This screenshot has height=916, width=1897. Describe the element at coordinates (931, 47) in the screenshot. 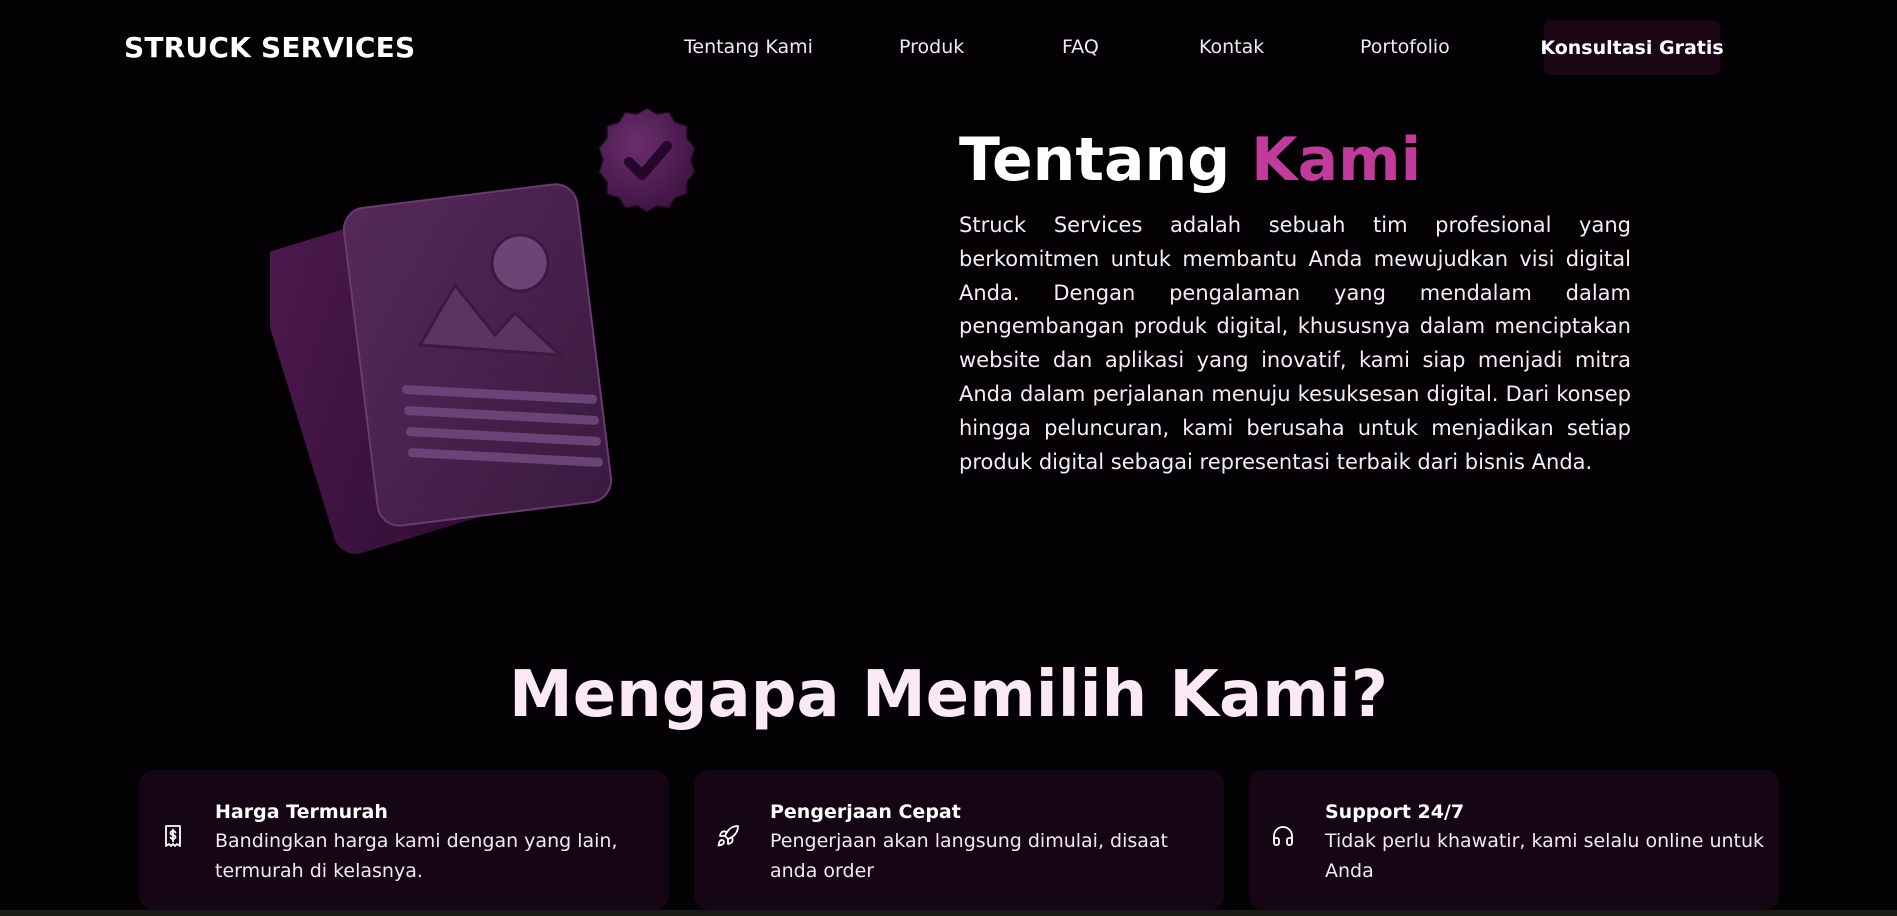

I see `nav-link-produk: Produk` at that location.